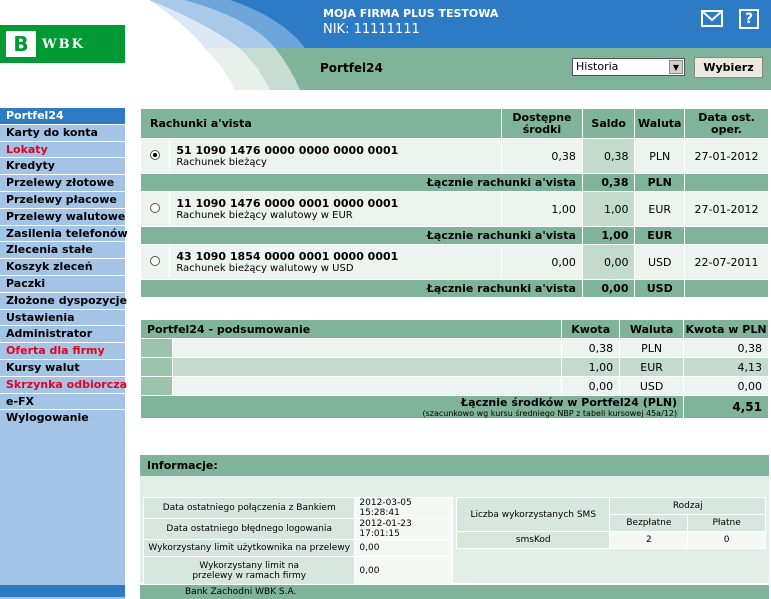  What do you see at coordinates (454, 348) in the screenshot?
I see `table-row: 0,38 PLN 0,38` at bounding box center [454, 348].